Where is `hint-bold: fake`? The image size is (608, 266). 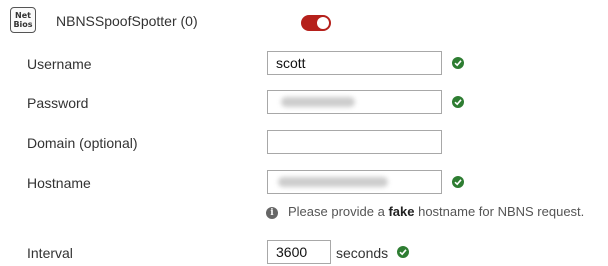 hint-bold: fake is located at coordinates (401, 211).